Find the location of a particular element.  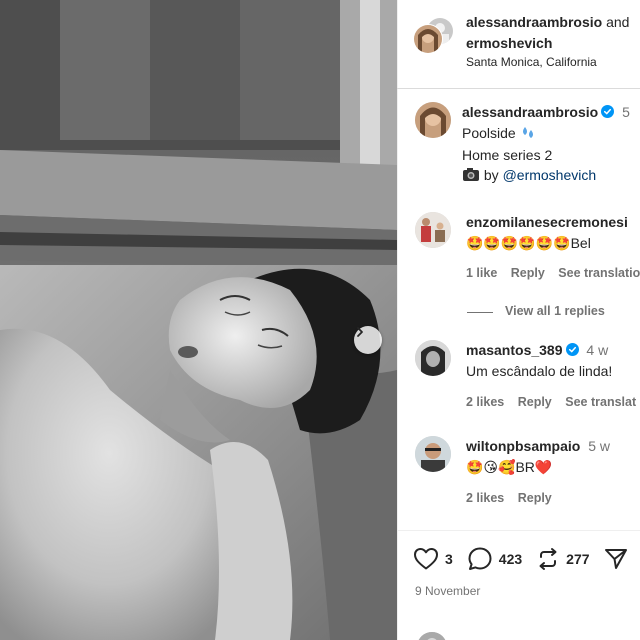

repost-count: 277 is located at coordinates (578, 559).